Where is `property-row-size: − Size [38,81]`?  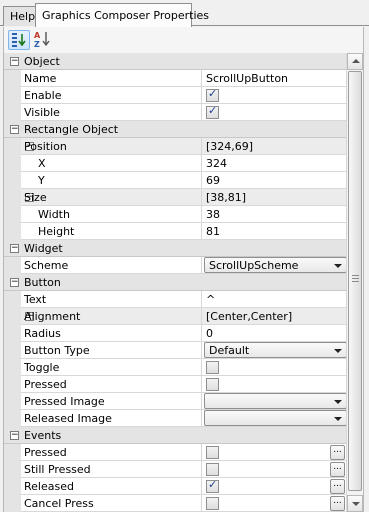
property-row-size: − Size [38,81] is located at coordinates (175, 197).